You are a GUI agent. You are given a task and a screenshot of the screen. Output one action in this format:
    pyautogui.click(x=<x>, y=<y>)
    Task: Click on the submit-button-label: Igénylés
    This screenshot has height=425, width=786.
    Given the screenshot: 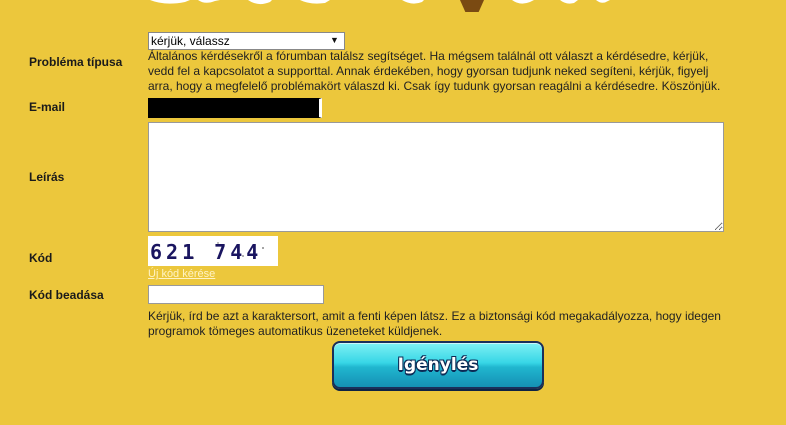 What is the action you would take?
    pyautogui.click(x=438, y=365)
    